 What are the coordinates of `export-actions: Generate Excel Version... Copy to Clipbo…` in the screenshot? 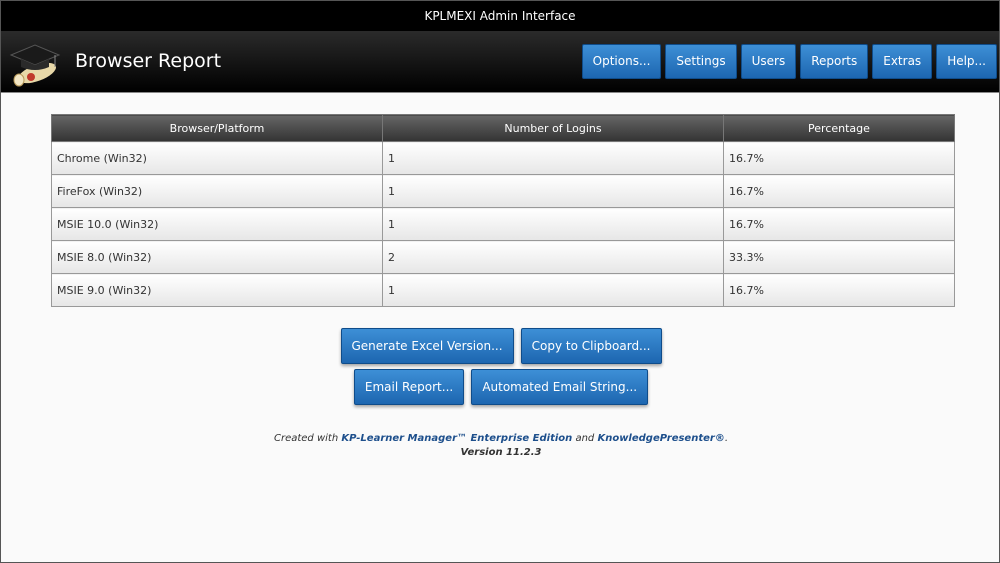 It's located at (500, 346).